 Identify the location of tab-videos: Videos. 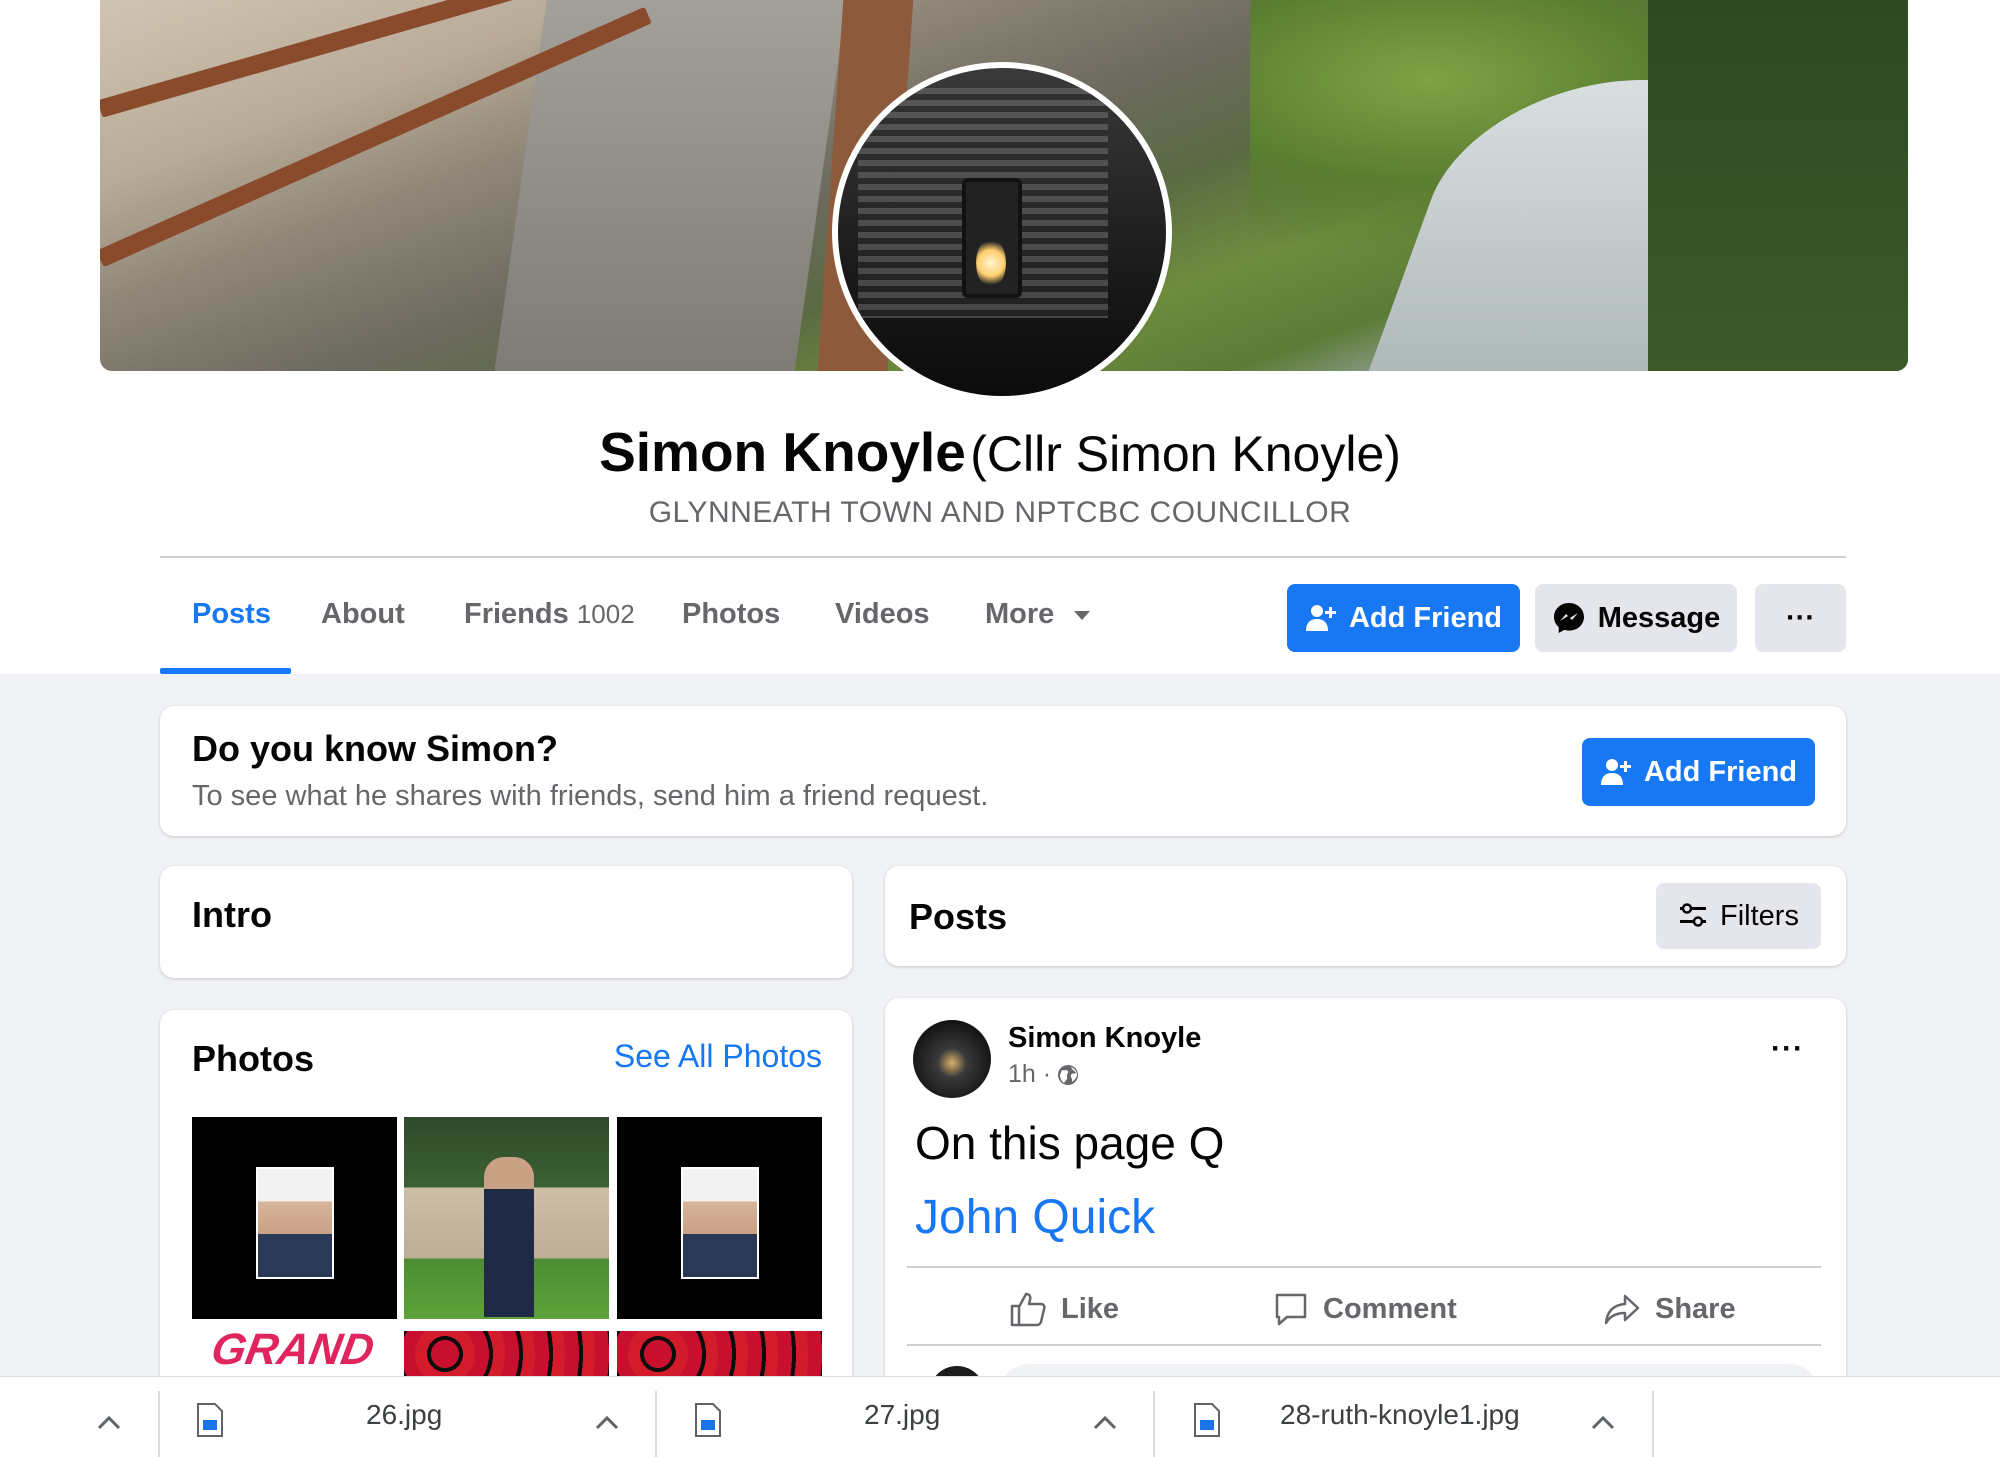
(882, 614).